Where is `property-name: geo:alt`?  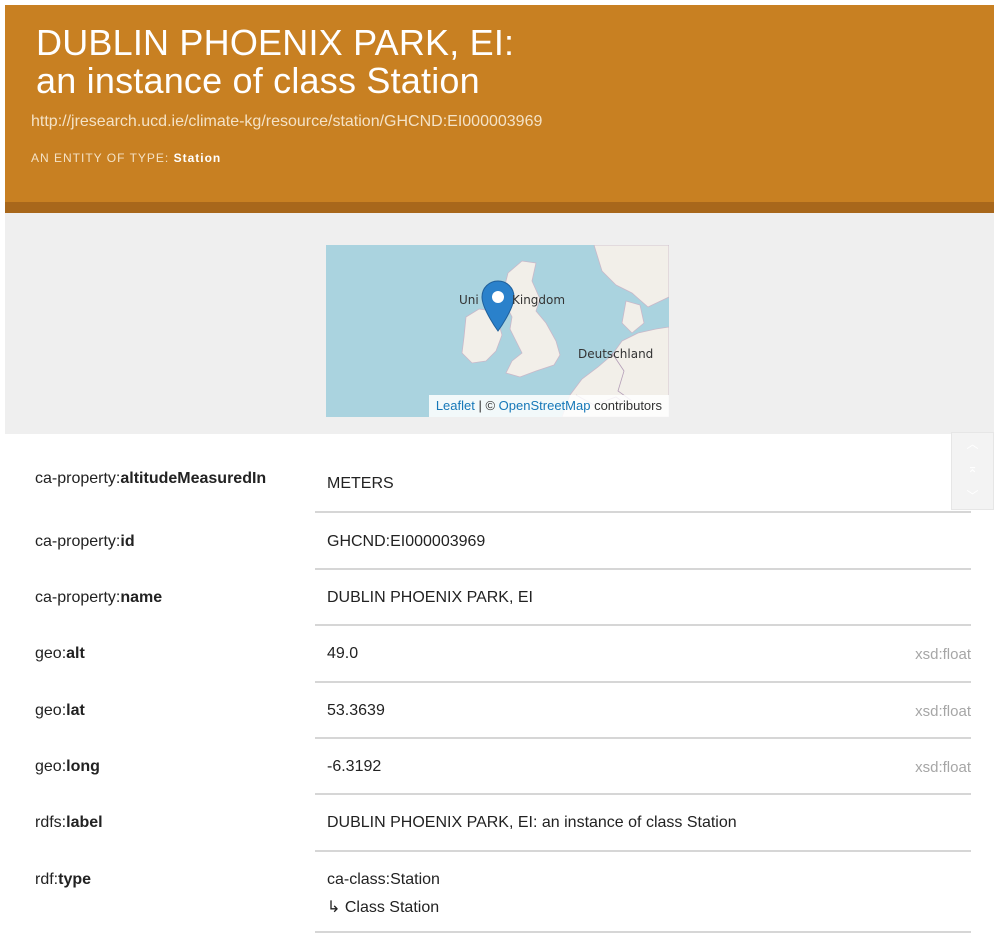
property-name: geo:alt is located at coordinates (60, 654).